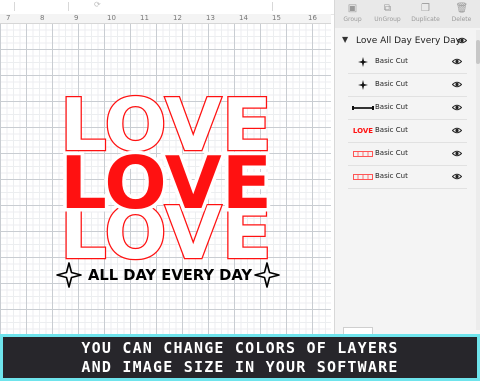 The image size is (480, 381). What do you see at coordinates (166, 183) in the screenshot?
I see `love-solid-middle: LOVE` at bounding box center [166, 183].